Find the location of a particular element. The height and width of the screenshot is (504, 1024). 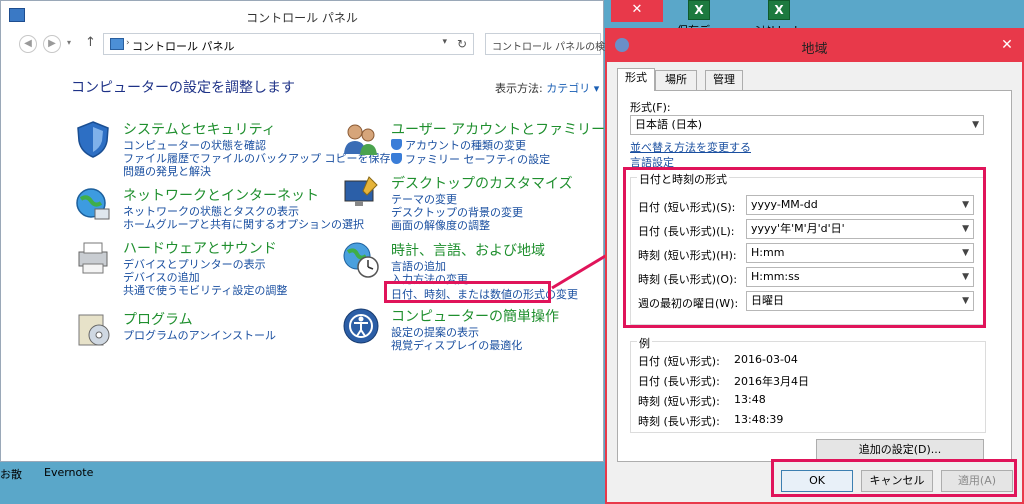

close-window-button: ✕ is located at coordinates (637, 11).